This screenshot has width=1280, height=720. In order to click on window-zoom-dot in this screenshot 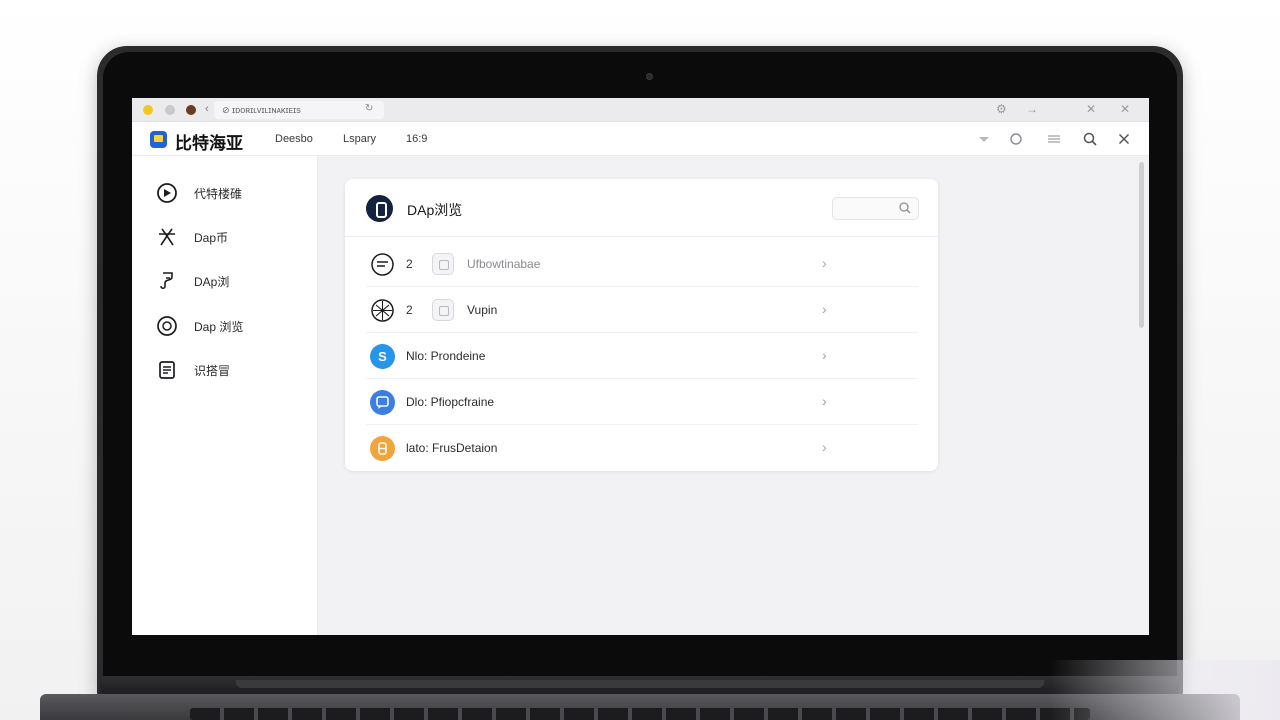, I will do `click(170, 110)`.